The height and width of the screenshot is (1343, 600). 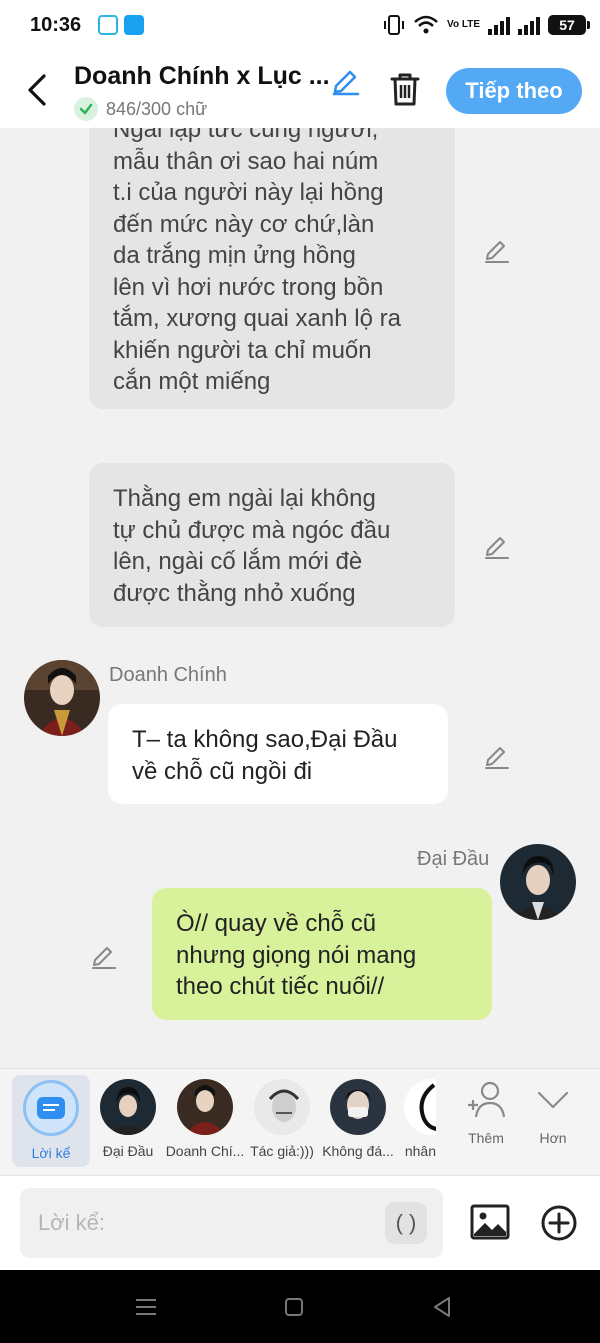 What do you see at coordinates (499, 25) in the screenshot?
I see `signal-icon` at bounding box center [499, 25].